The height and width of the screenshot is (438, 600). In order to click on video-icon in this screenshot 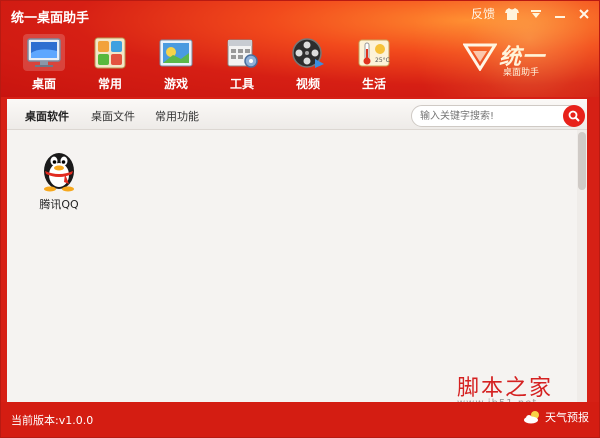, I will do `click(308, 52)`.